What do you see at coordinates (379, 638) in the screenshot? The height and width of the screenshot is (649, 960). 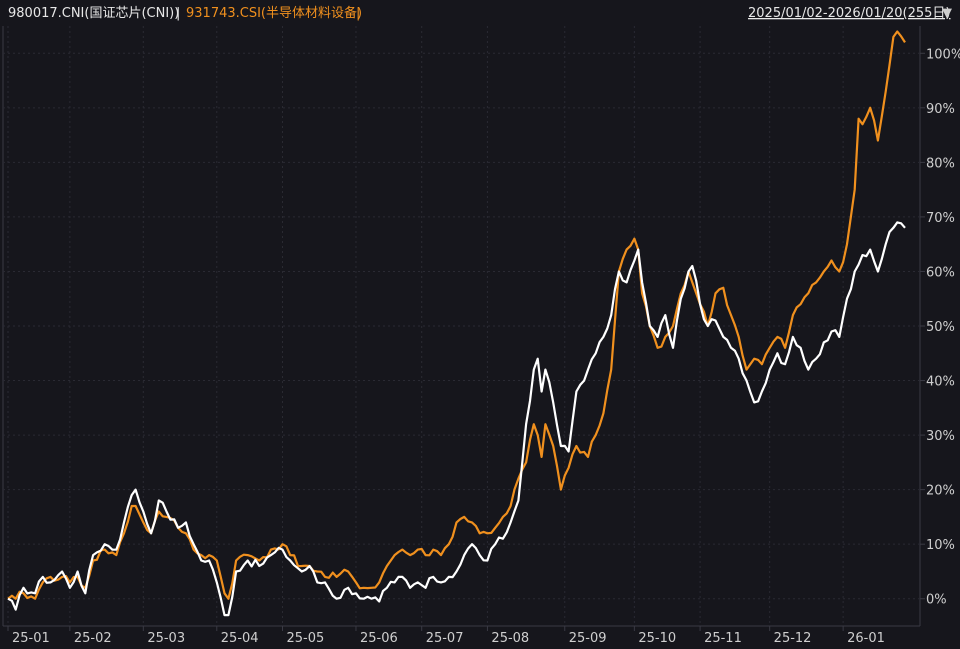 I see `x-tick-label: 25-06` at bounding box center [379, 638].